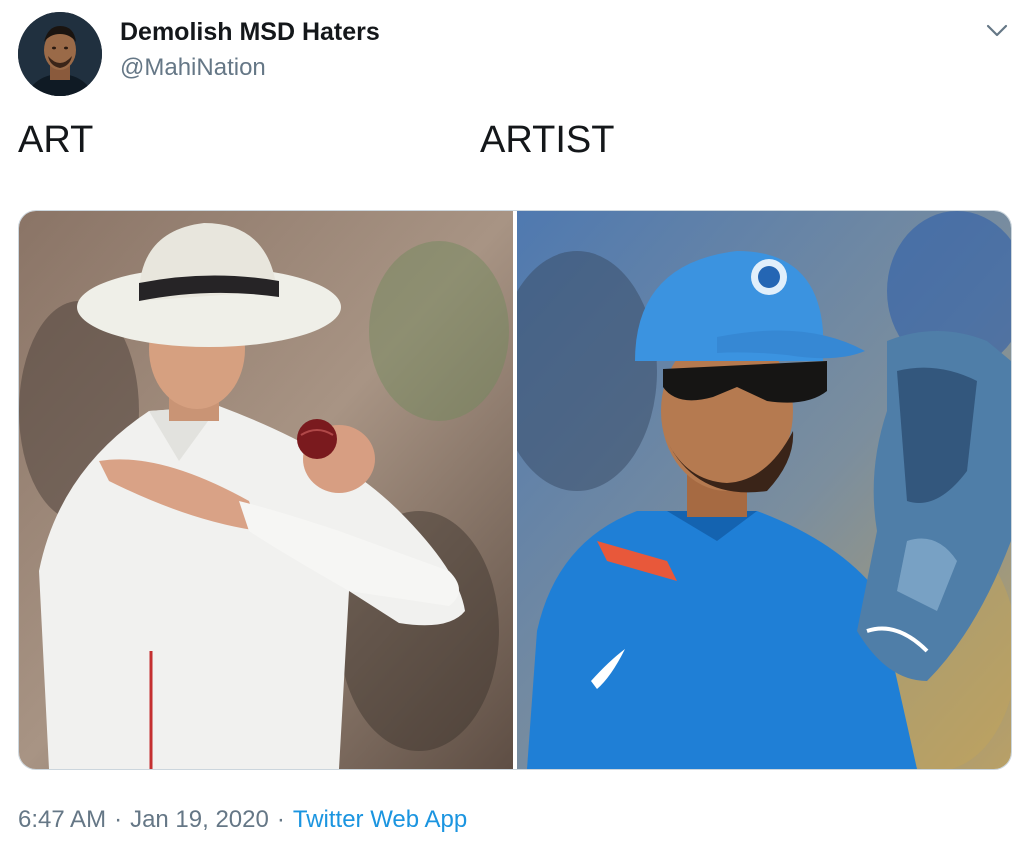  I want to click on tweet-date: Jan 19, 2020, so click(199, 819).